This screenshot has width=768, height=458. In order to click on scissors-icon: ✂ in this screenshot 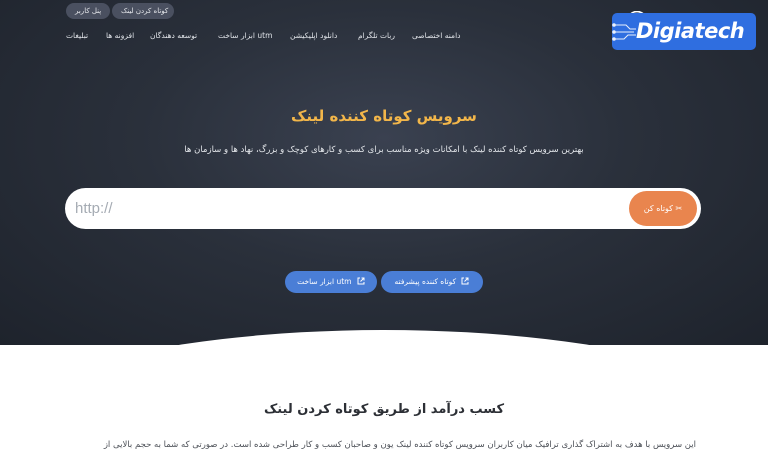, I will do `click(679, 208)`.